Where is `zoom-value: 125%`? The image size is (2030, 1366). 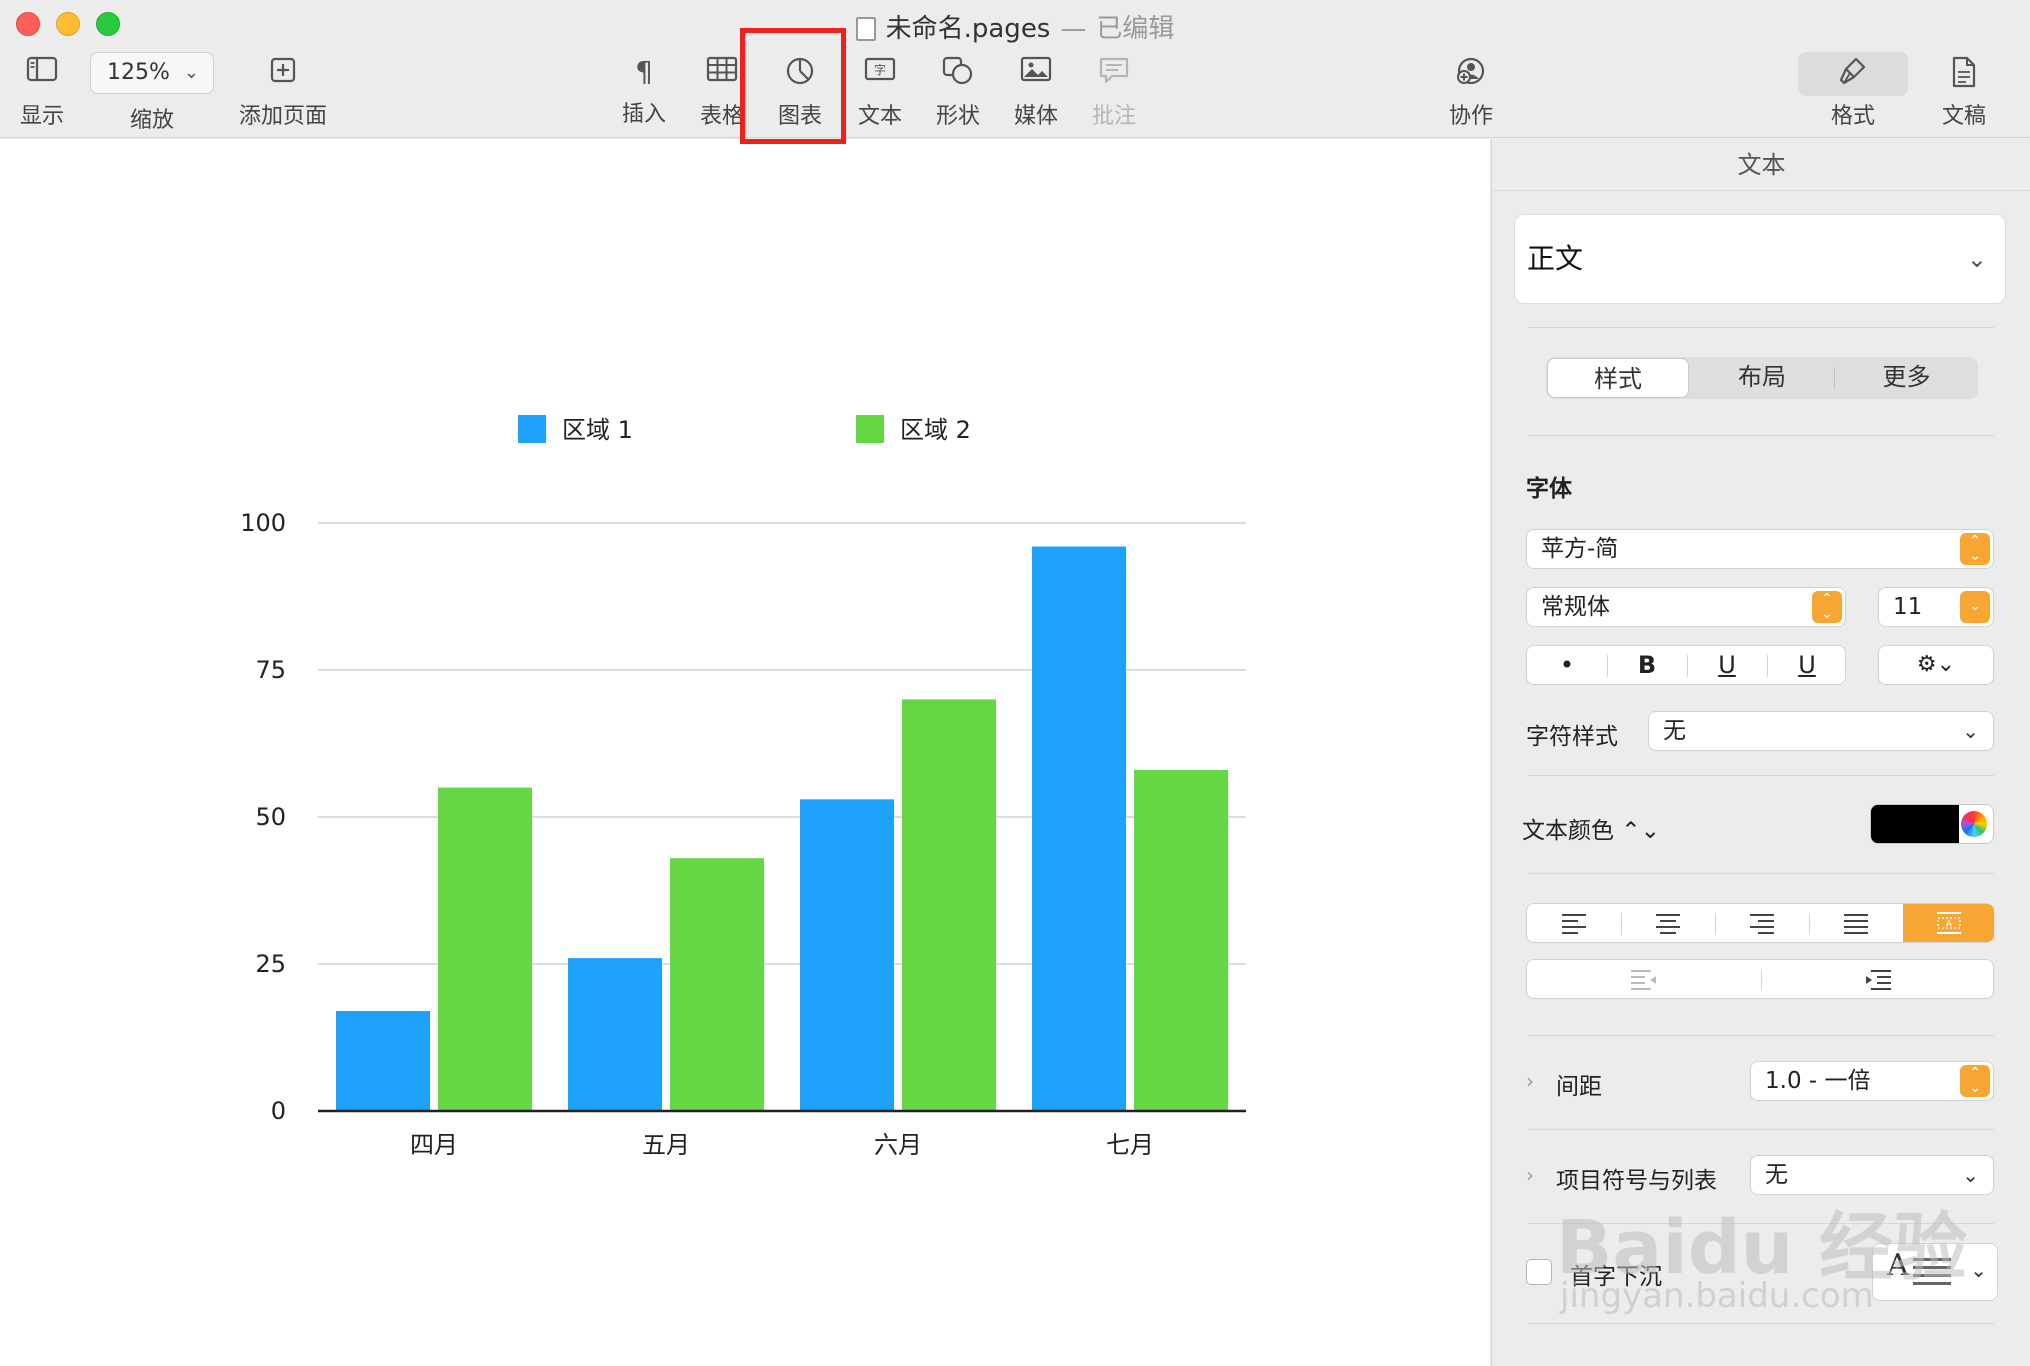
zoom-value: 125% is located at coordinates (138, 72).